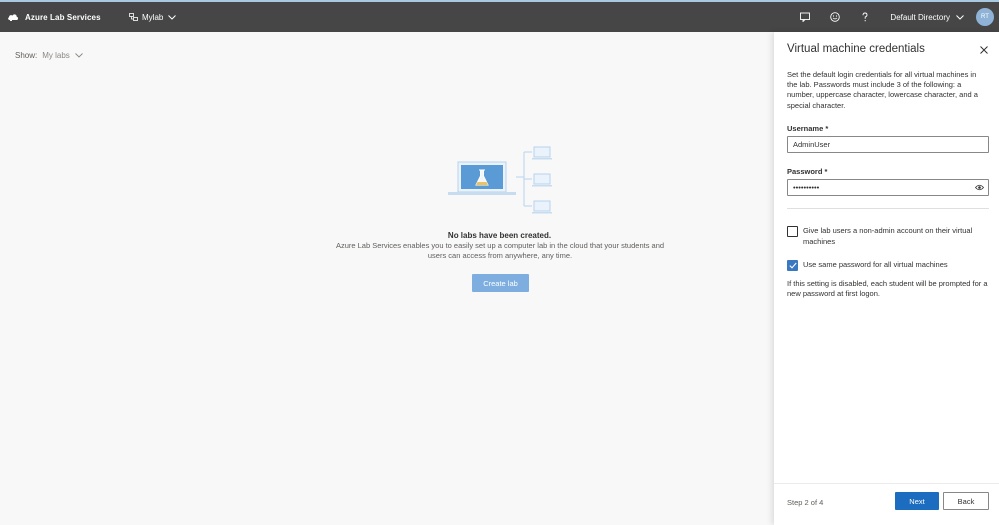  Describe the element at coordinates (26, 55) in the screenshot. I see `show-label: Show:` at that location.